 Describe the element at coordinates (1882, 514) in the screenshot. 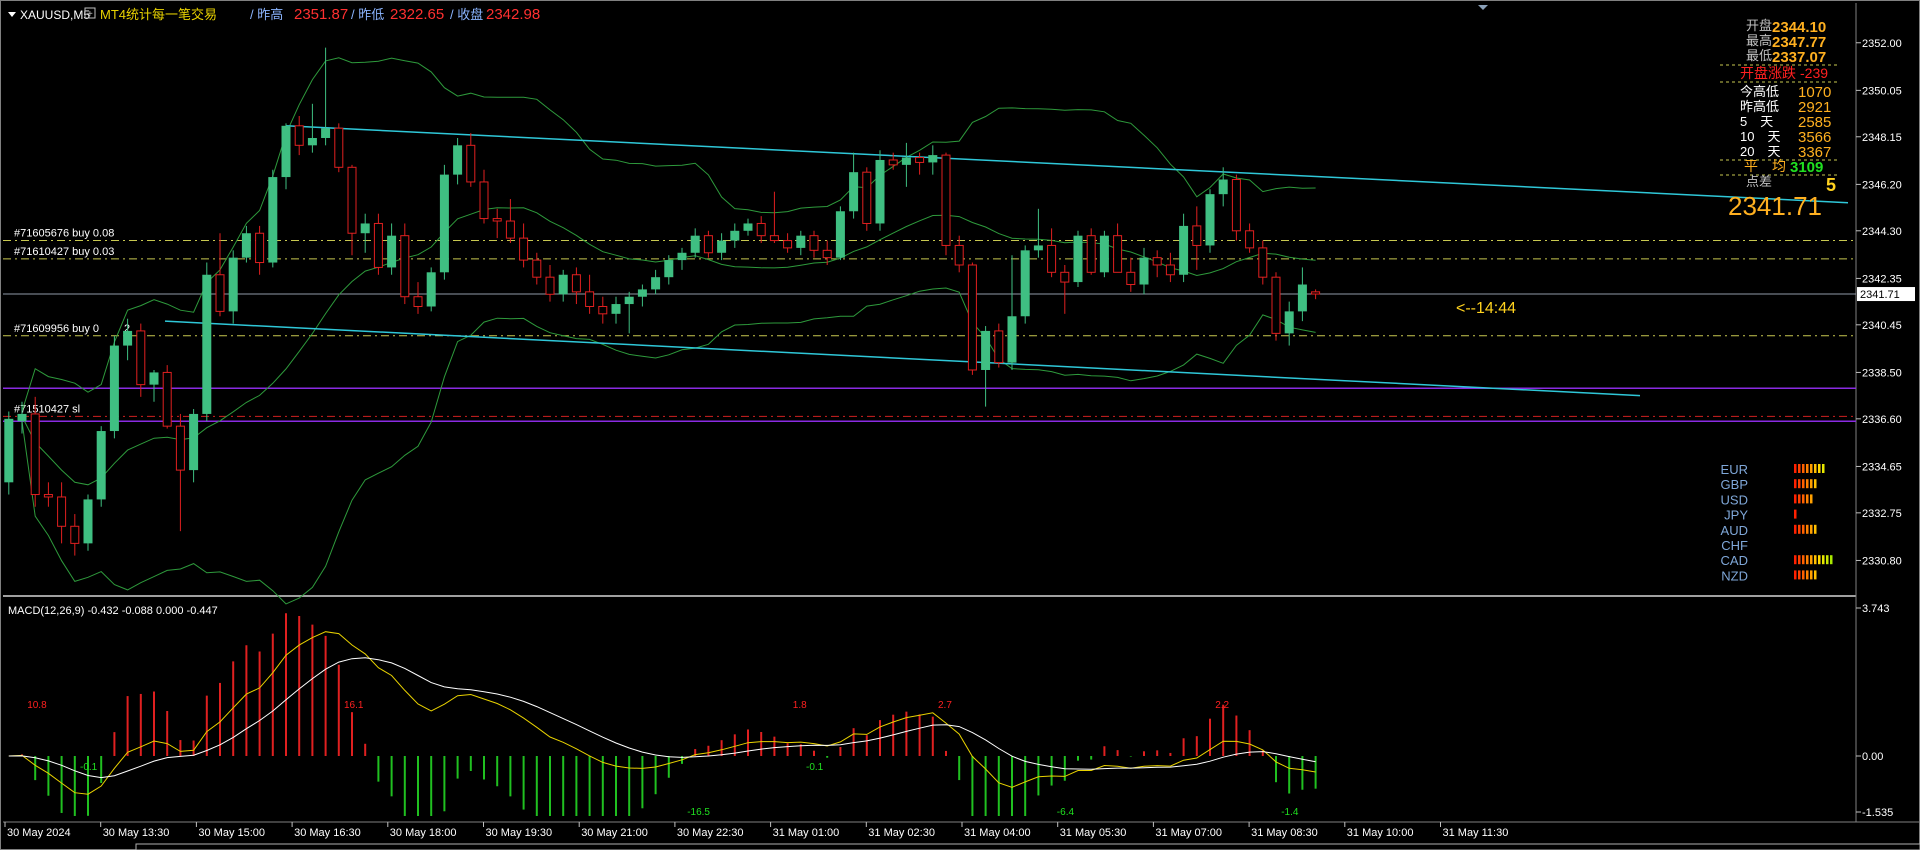

I see `price-tick-label: 2332.75` at that location.